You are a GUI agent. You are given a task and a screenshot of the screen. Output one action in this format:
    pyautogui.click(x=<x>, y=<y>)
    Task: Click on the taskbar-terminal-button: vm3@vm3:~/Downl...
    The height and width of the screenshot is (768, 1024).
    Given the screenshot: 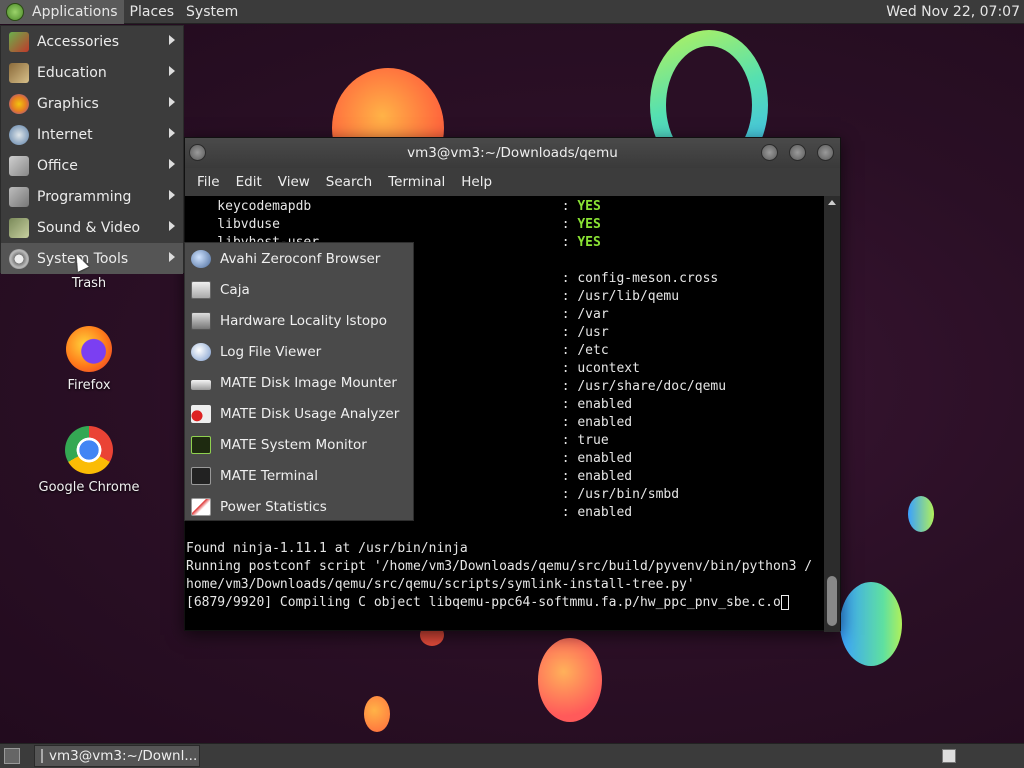 What is the action you would take?
    pyautogui.click(x=117, y=756)
    